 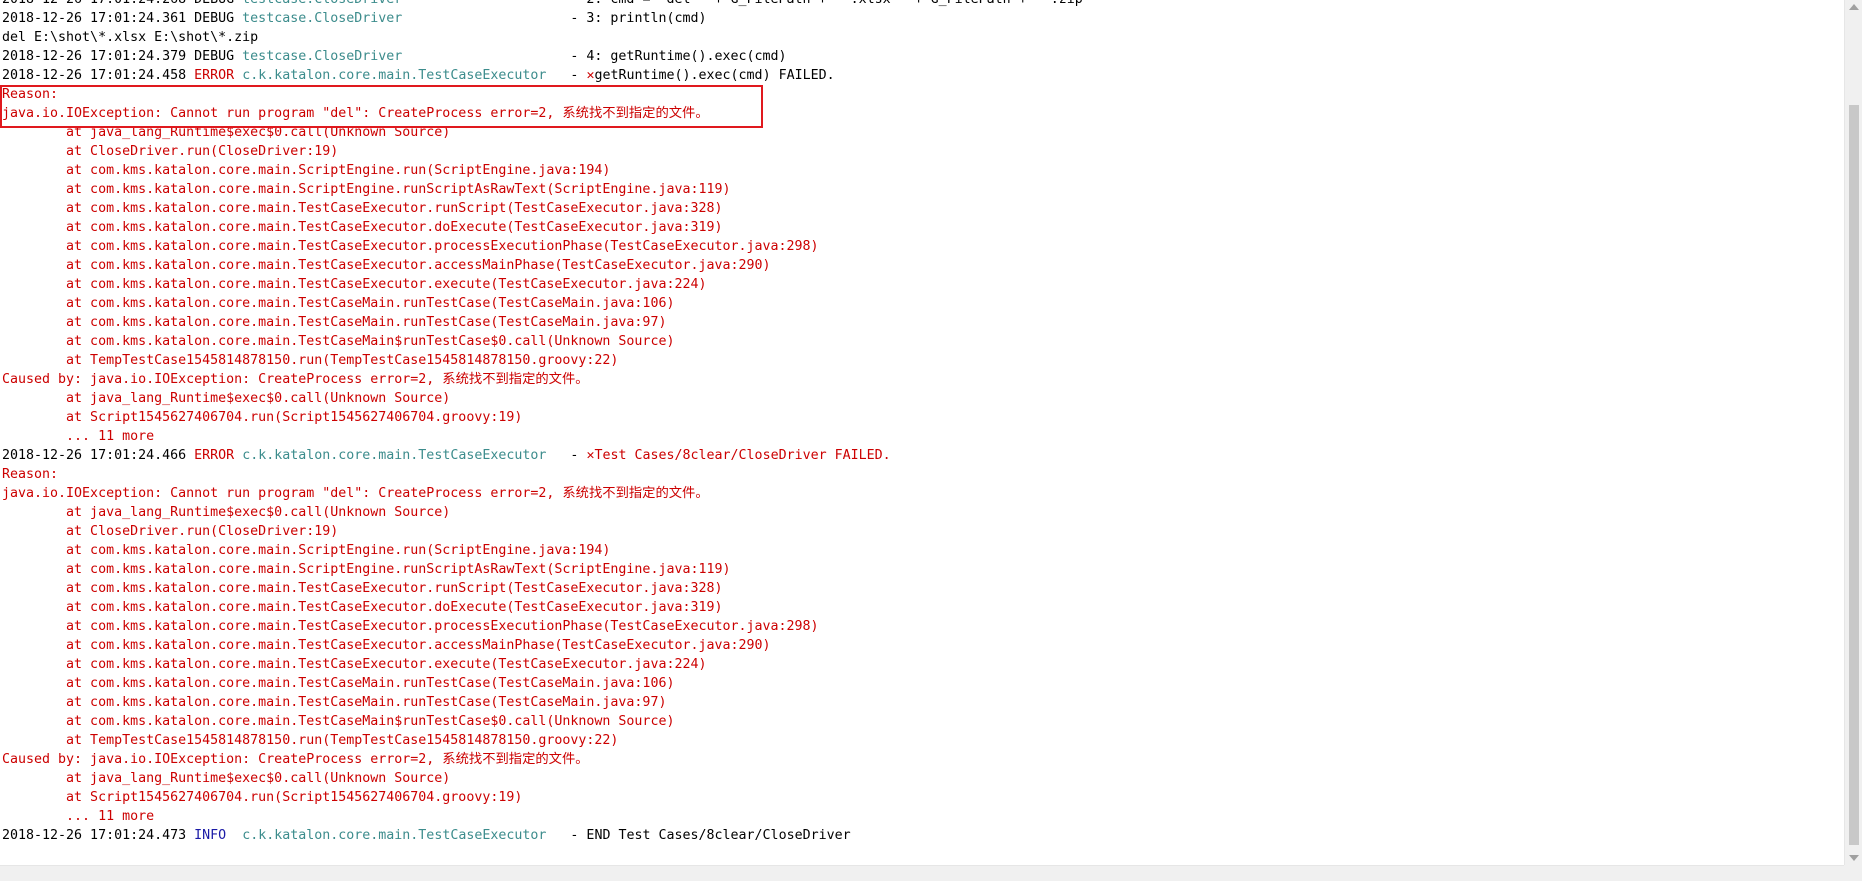 I want to click on log-line: del E:\shot\*.xlsx E:\shot\*.zip, so click(x=546, y=37).